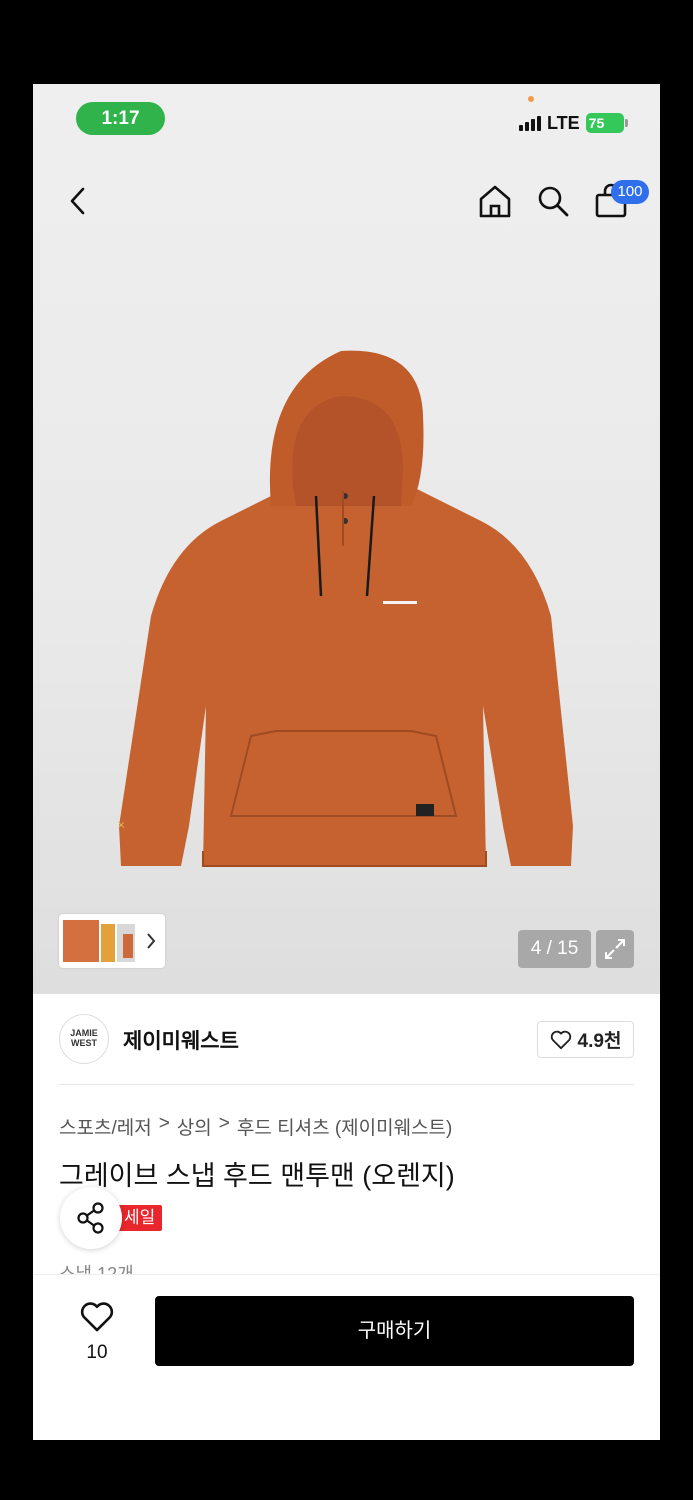  What do you see at coordinates (394, 1331) in the screenshot?
I see `buy-button: 구매하기` at bounding box center [394, 1331].